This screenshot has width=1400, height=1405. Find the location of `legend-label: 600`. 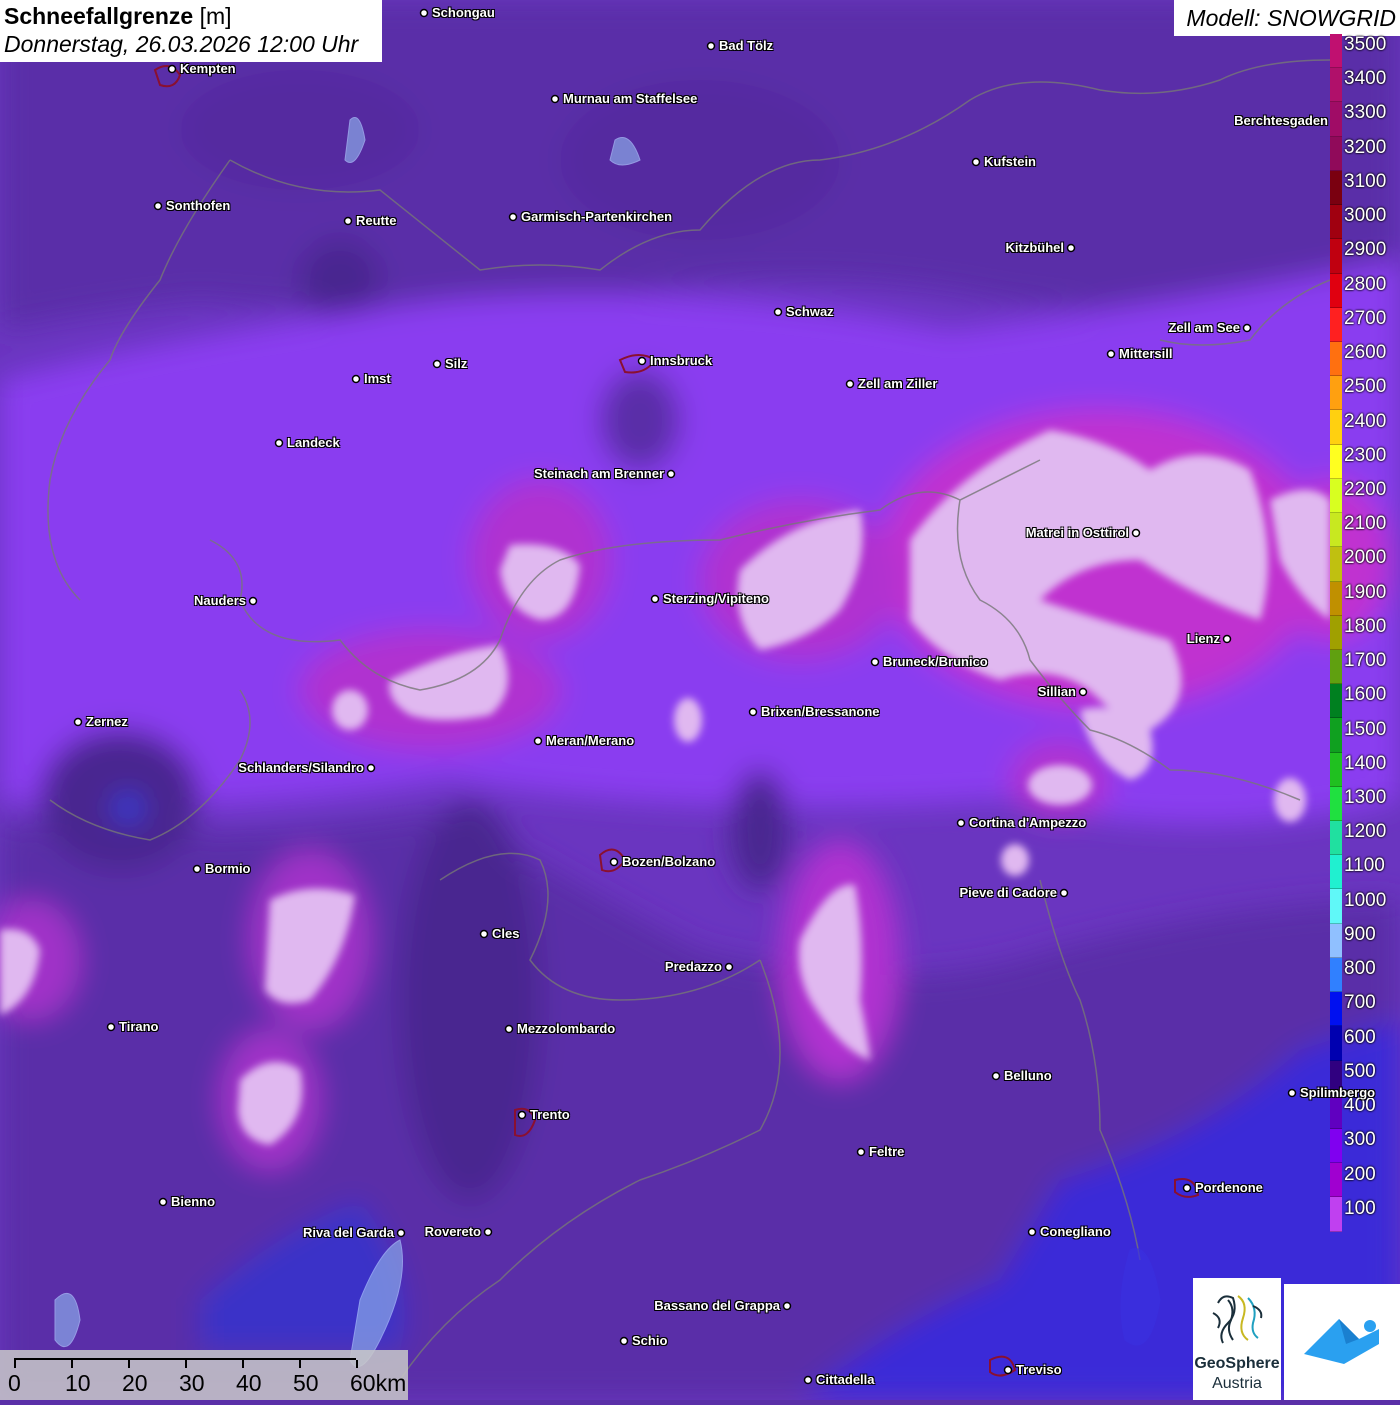

legend-label: 600 is located at coordinates (1360, 1037).